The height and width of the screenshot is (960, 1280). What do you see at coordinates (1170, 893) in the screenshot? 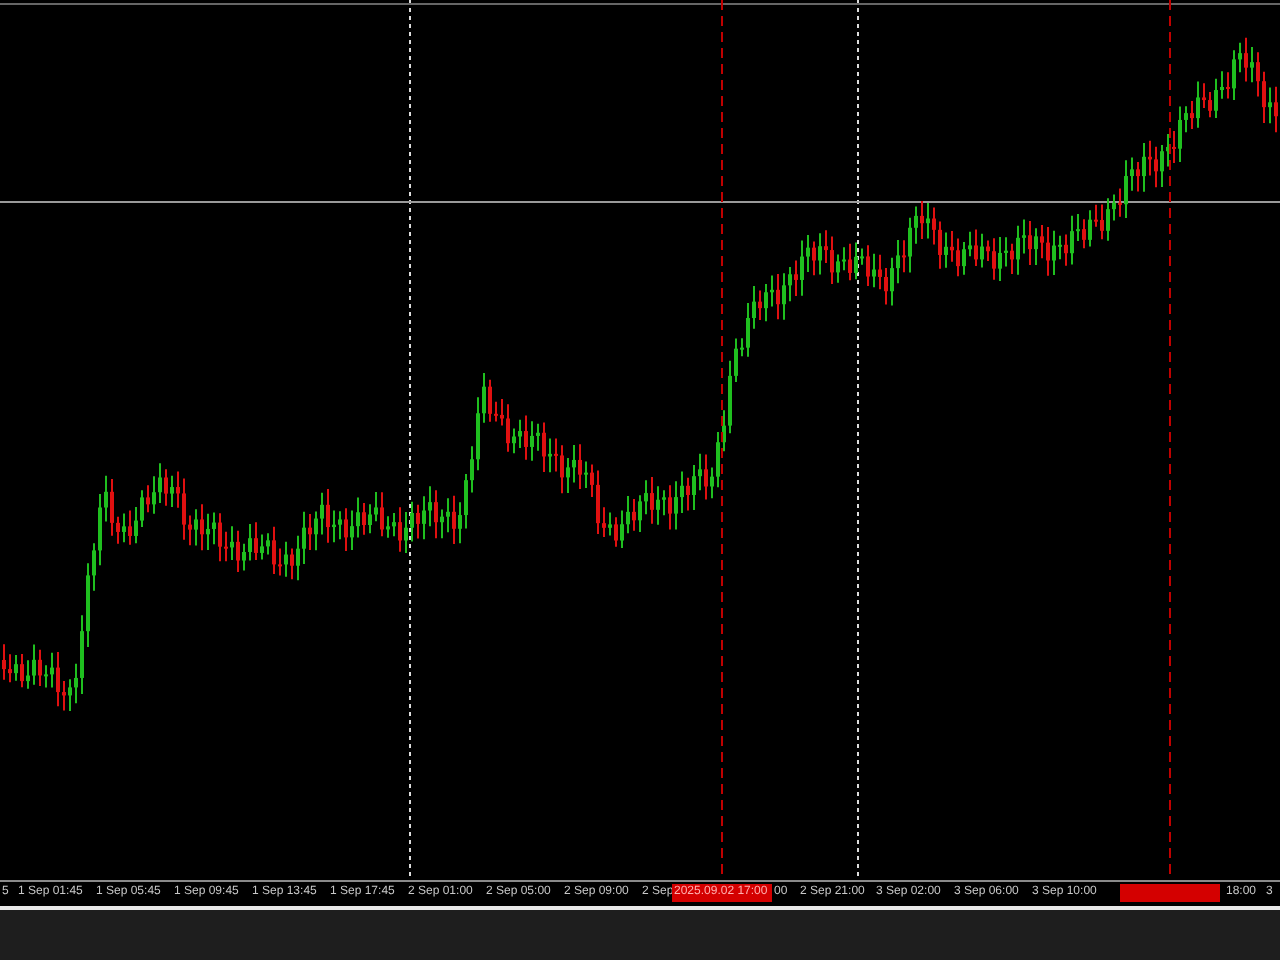
I see `time-marker` at bounding box center [1170, 893].